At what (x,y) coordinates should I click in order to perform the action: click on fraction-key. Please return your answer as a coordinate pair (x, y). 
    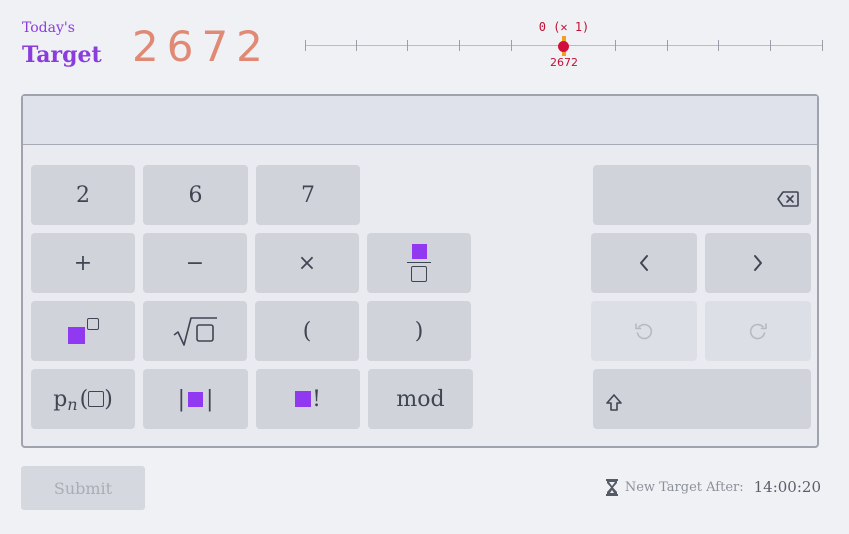
    Looking at the image, I should click on (419, 263).